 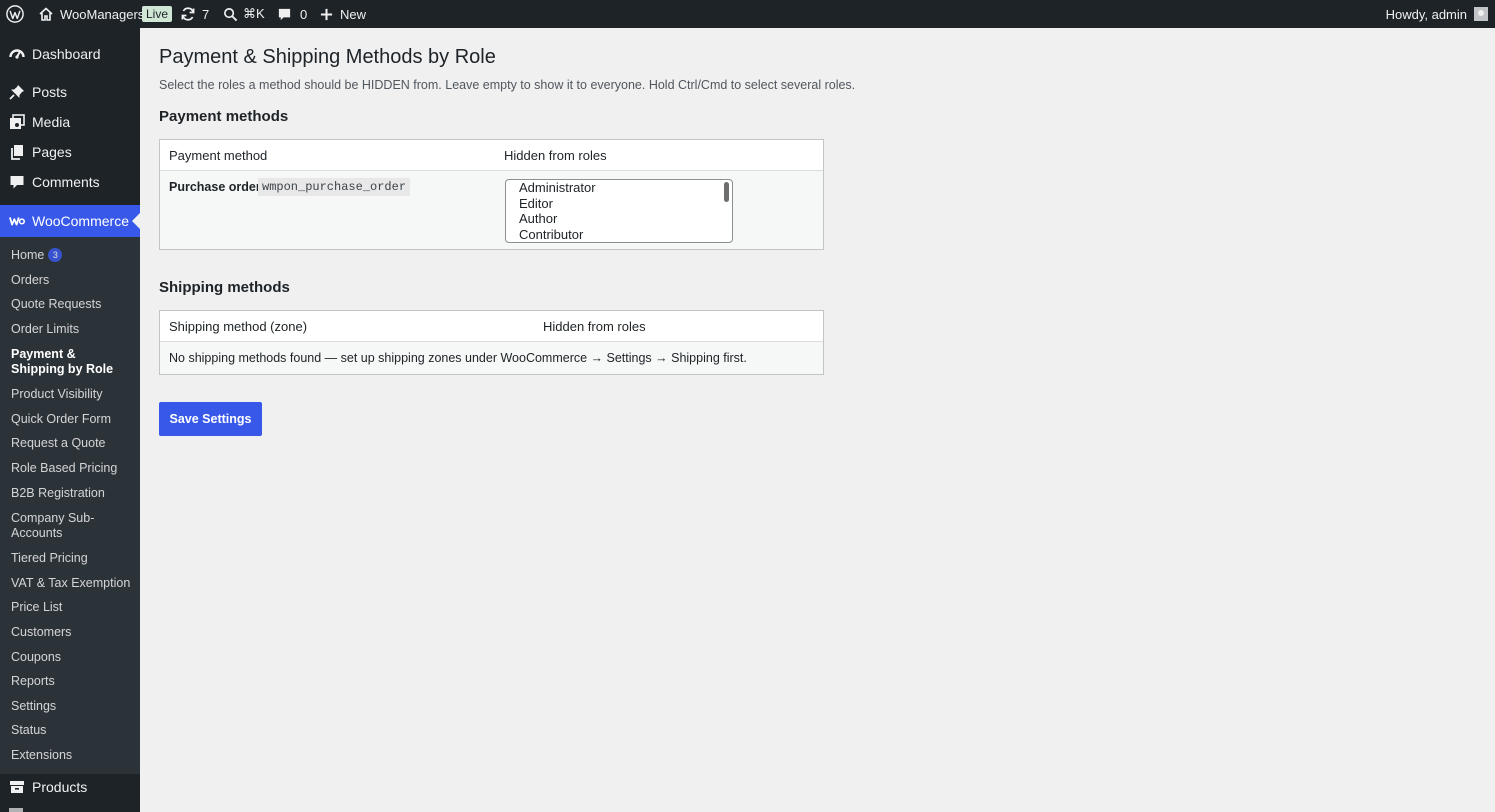 What do you see at coordinates (71, 468) in the screenshot?
I see `submenu-role-based-pricing: Role Based Pricing` at bounding box center [71, 468].